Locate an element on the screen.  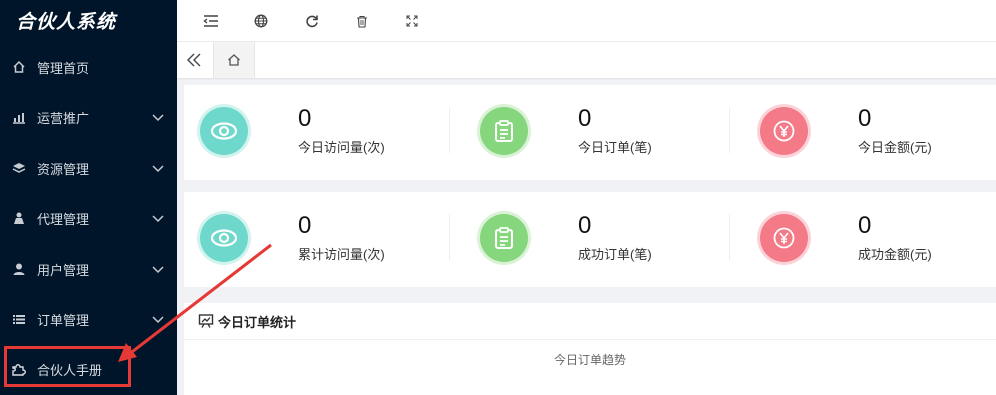
layers-icon is located at coordinates (19, 168).